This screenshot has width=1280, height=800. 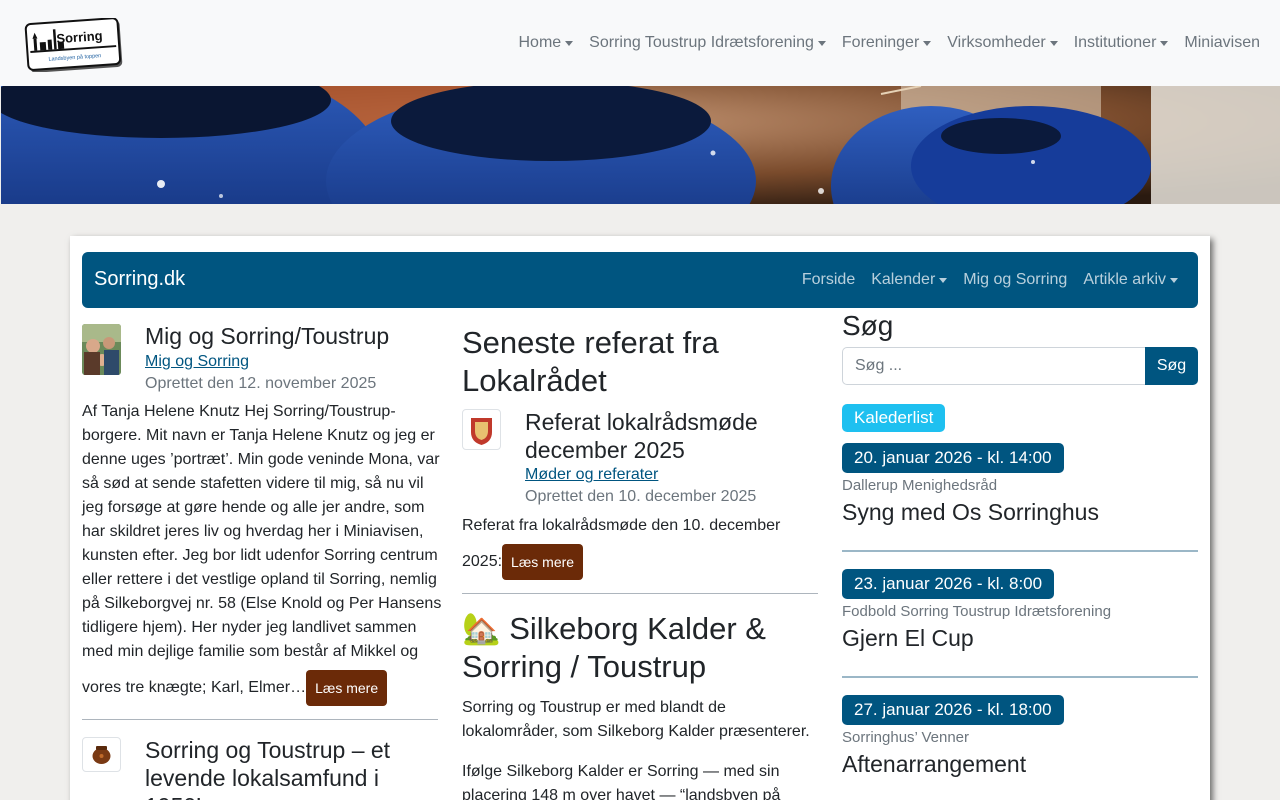 I want to click on nav-foreninger: Foreninger, so click(x=887, y=43).